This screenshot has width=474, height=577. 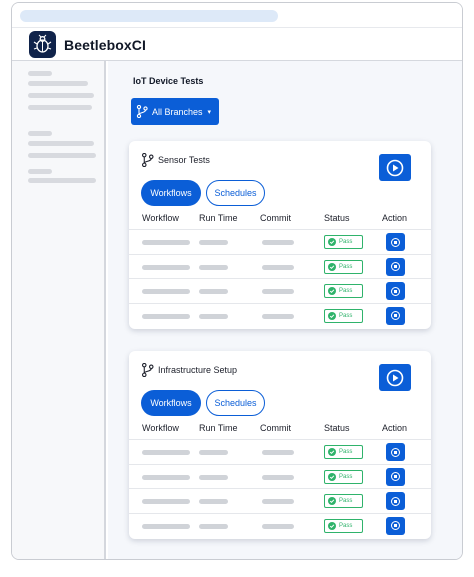 I want to click on browser-chrome, so click(x=237, y=15).